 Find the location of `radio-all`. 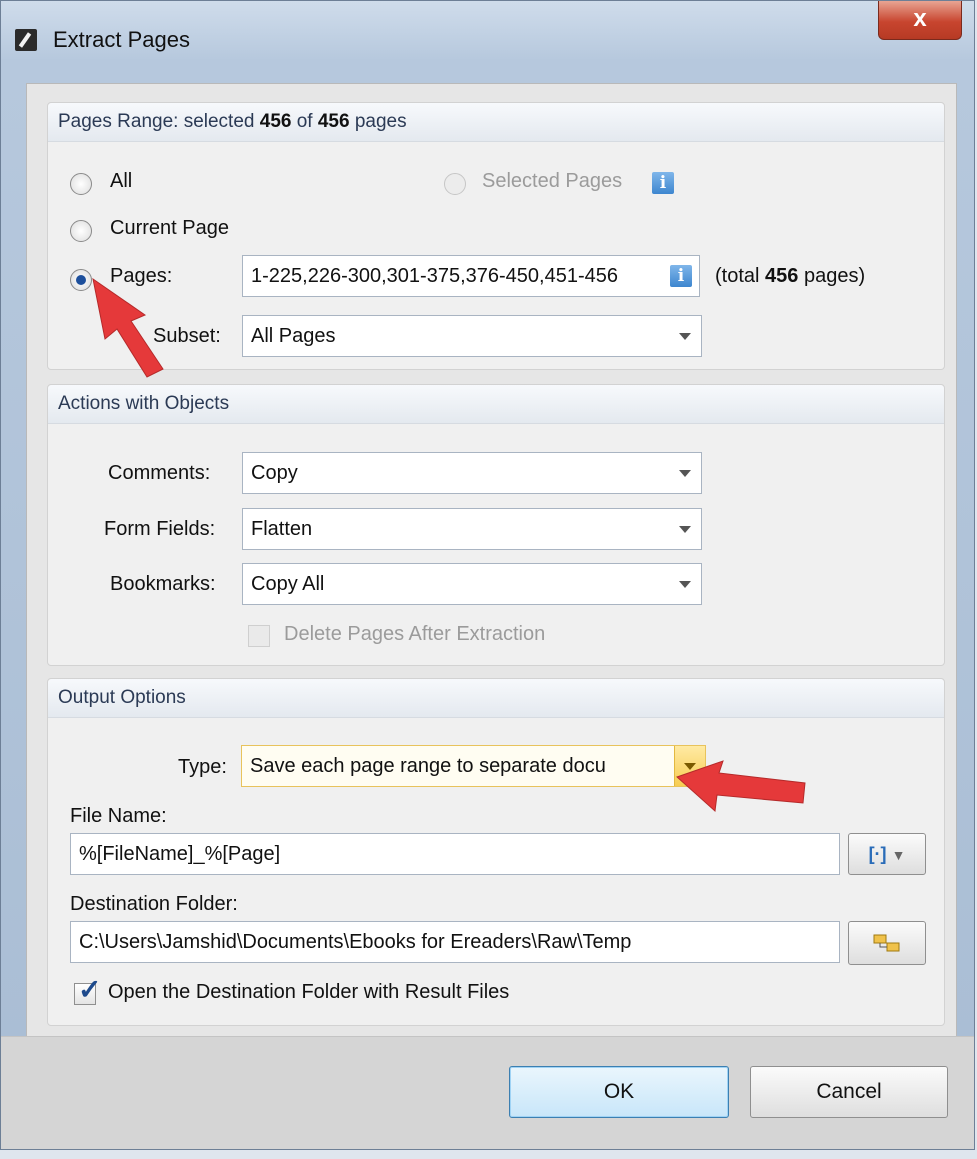

radio-all is located at coordinates (81, 184).